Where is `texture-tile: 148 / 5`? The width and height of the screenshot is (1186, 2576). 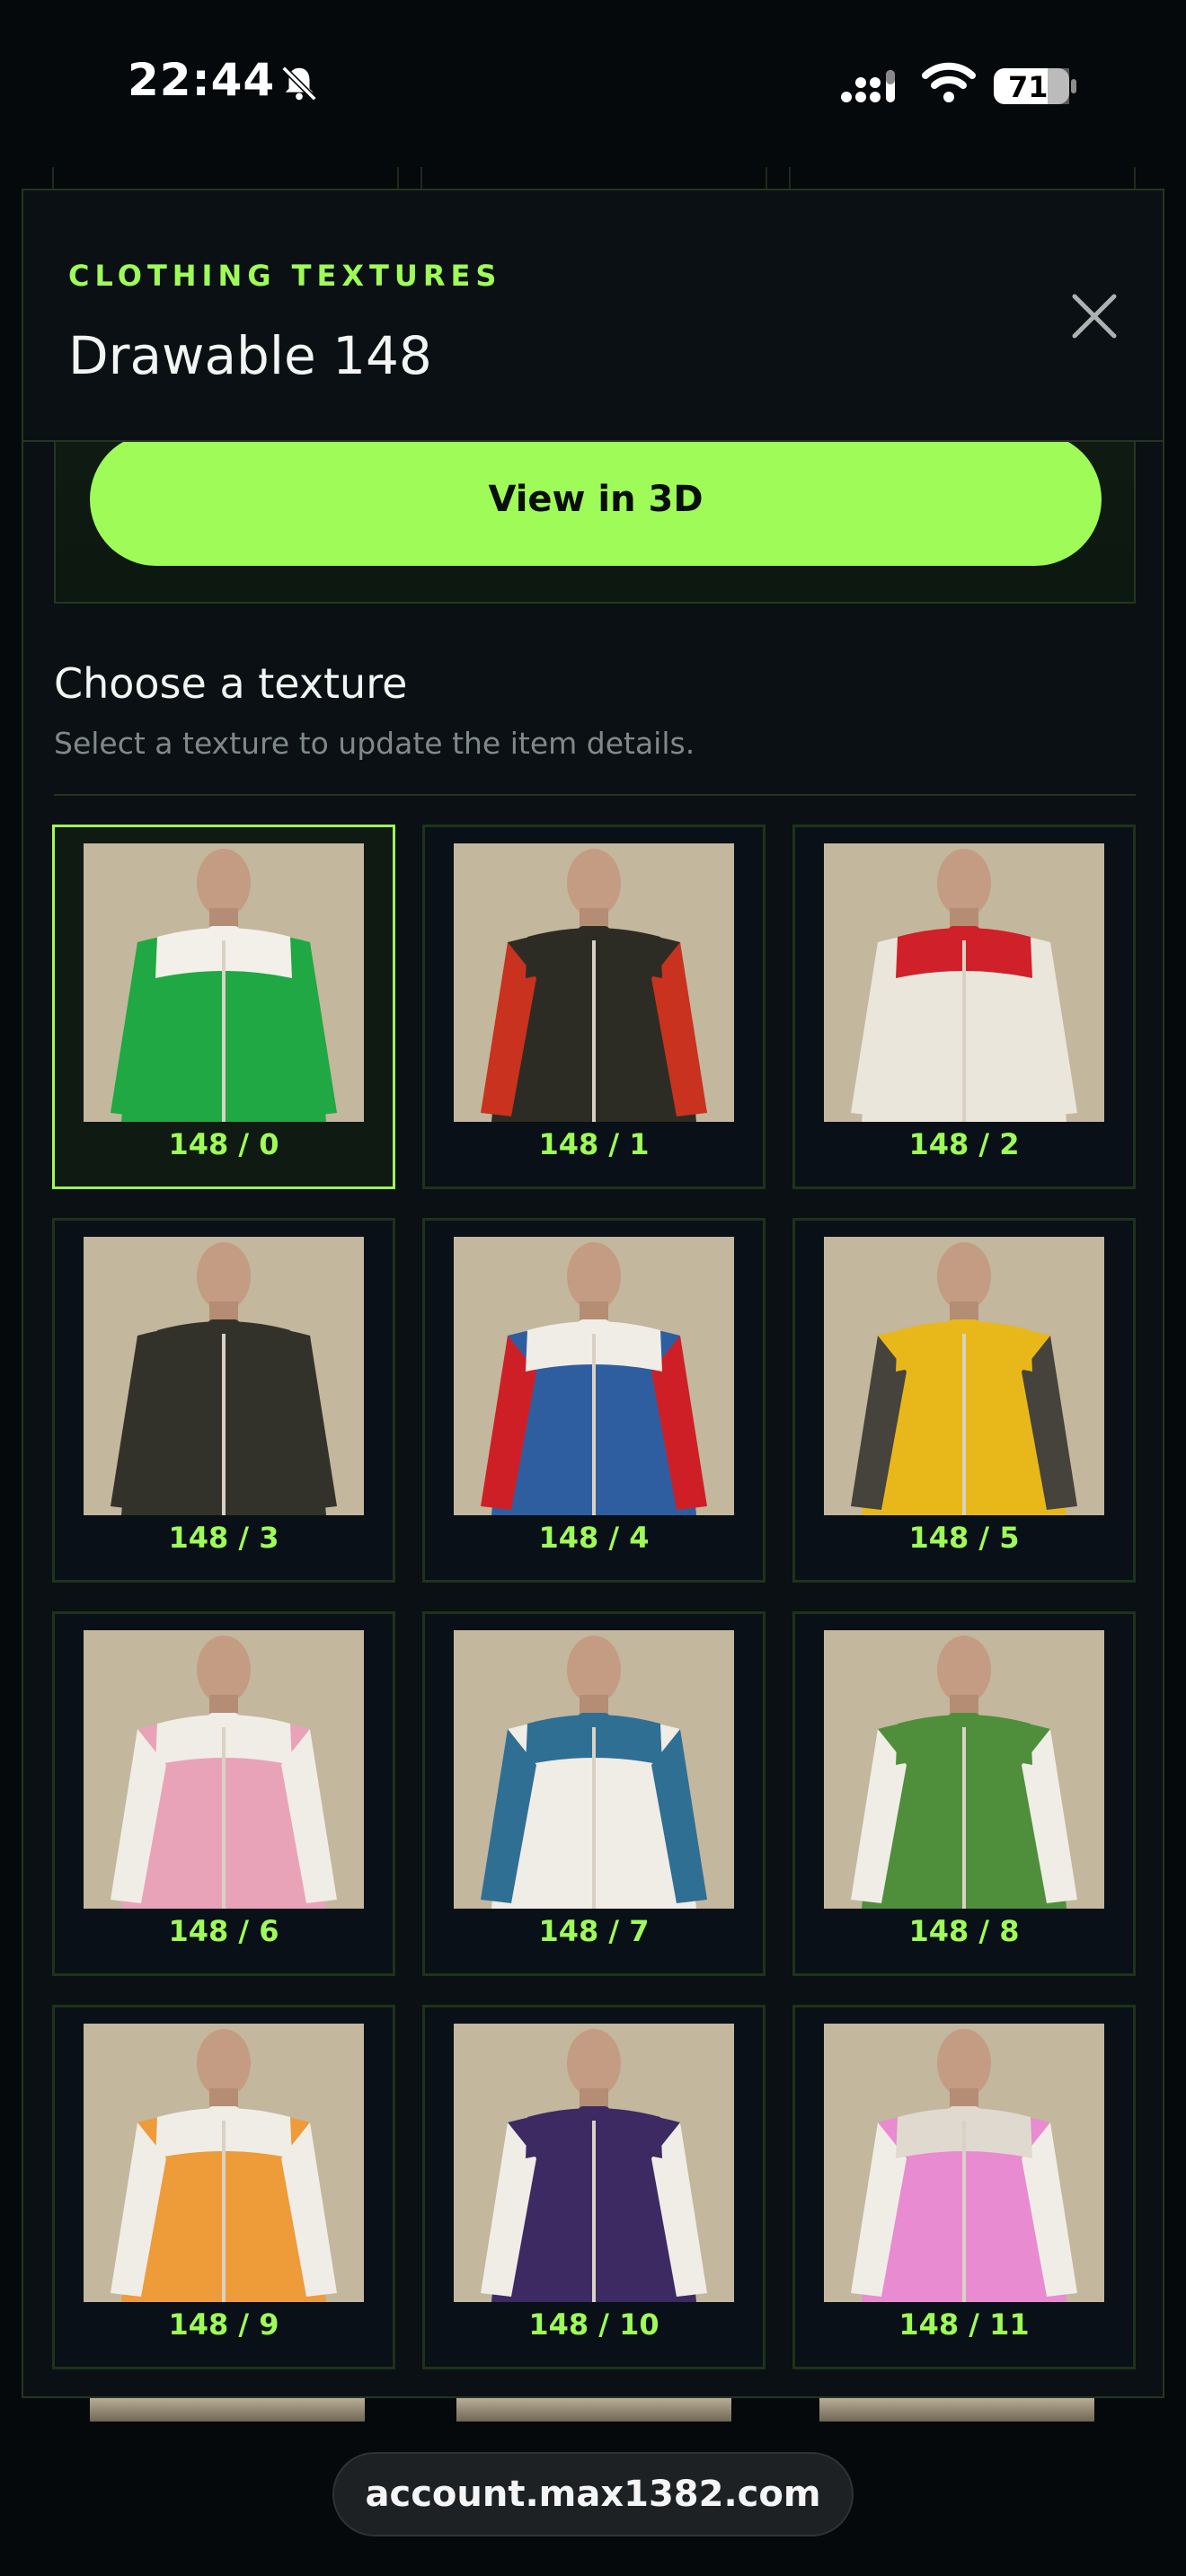 texture-tile: 148 / 5 is located at coordinates (964, 1400).